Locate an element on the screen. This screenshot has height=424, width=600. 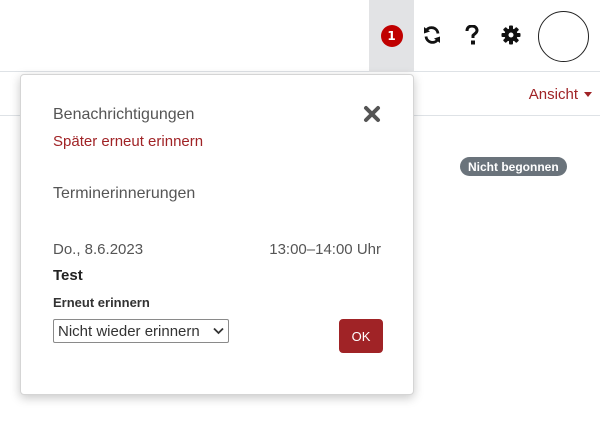
caret-down-icon is located at coordinates (588, 94).